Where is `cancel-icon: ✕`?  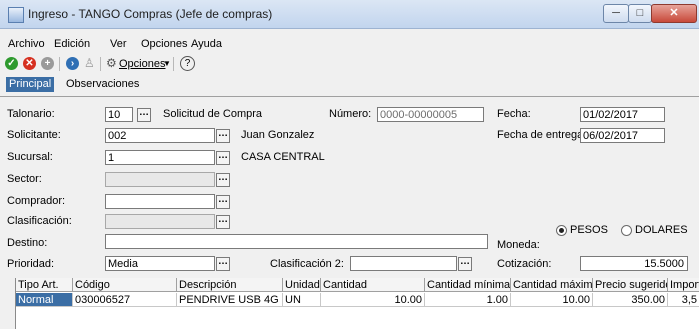 cancel-icon: ✕ is located at coordinates (29, 63).